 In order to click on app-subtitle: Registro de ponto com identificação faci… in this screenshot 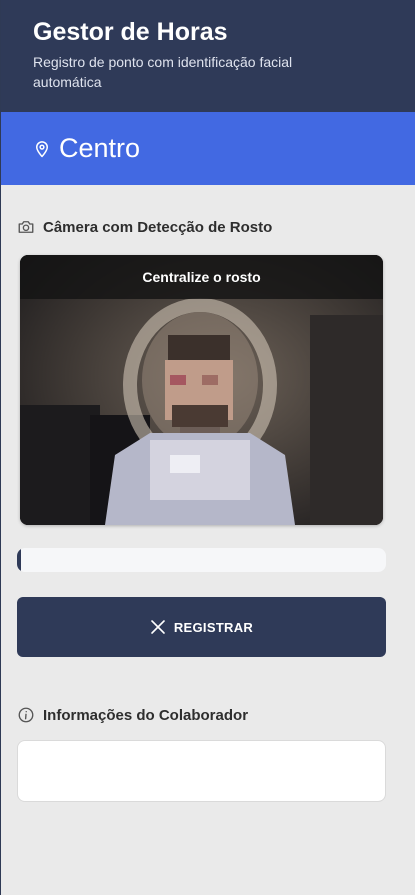, I will do `click(163, 72)`.